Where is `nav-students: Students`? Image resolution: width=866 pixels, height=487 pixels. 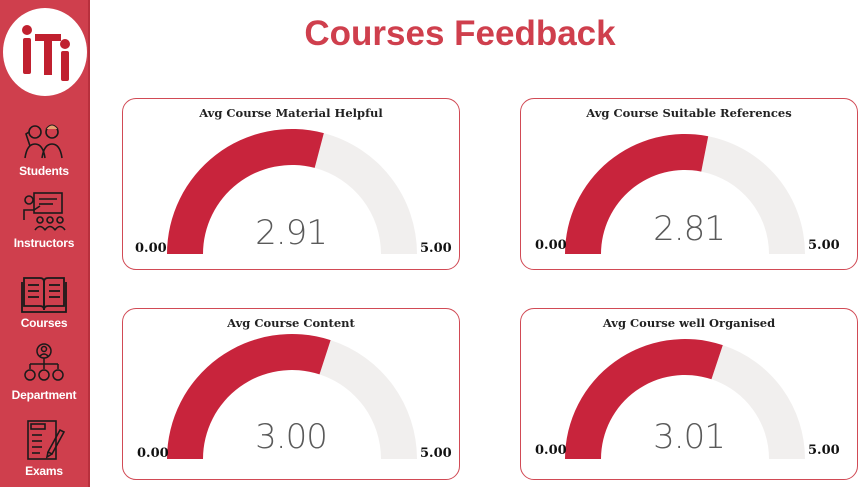 nav-students: Students is located at coordinates (44, 148).